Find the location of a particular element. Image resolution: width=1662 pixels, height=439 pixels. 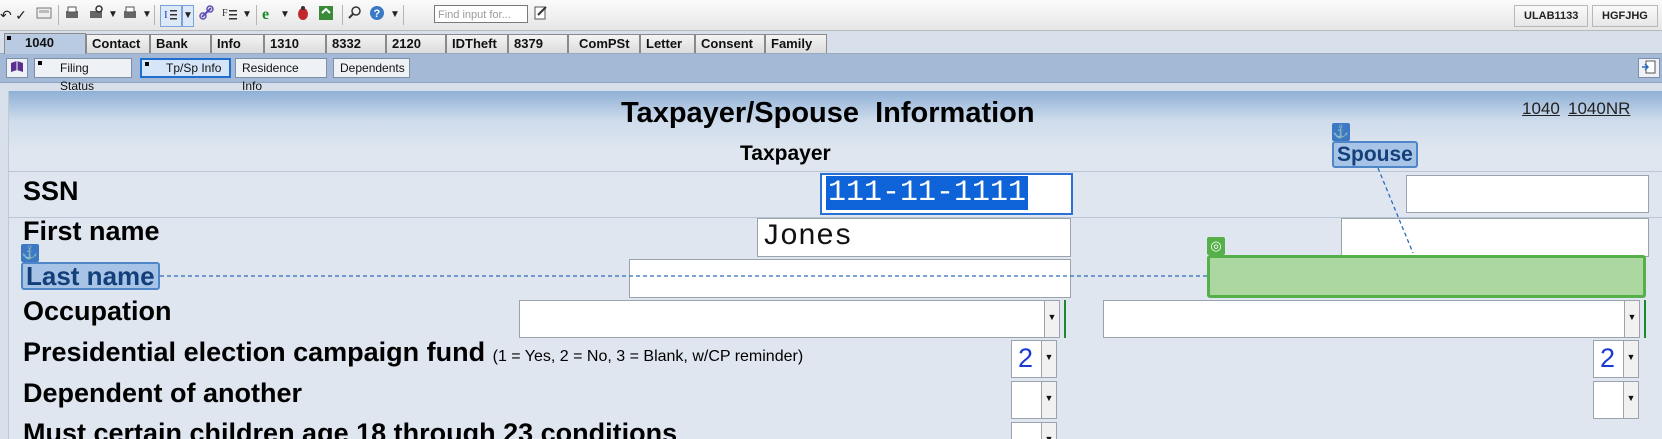

last-name-highlight: Last name is located at coordinates (90, 276).